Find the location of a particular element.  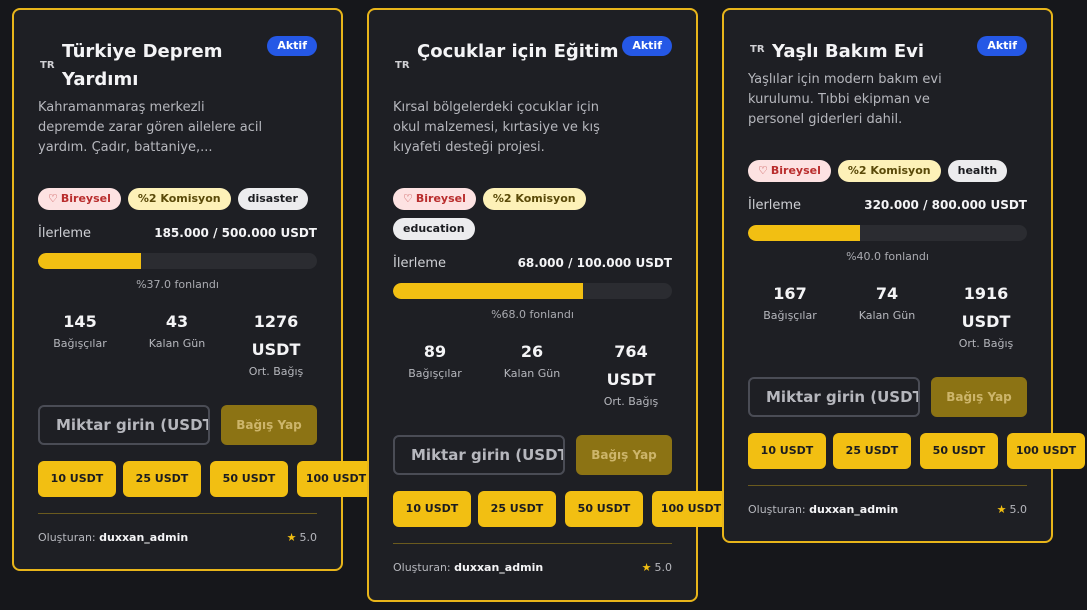

stat-value: 764 USDT is located at coordinates (631, 365).